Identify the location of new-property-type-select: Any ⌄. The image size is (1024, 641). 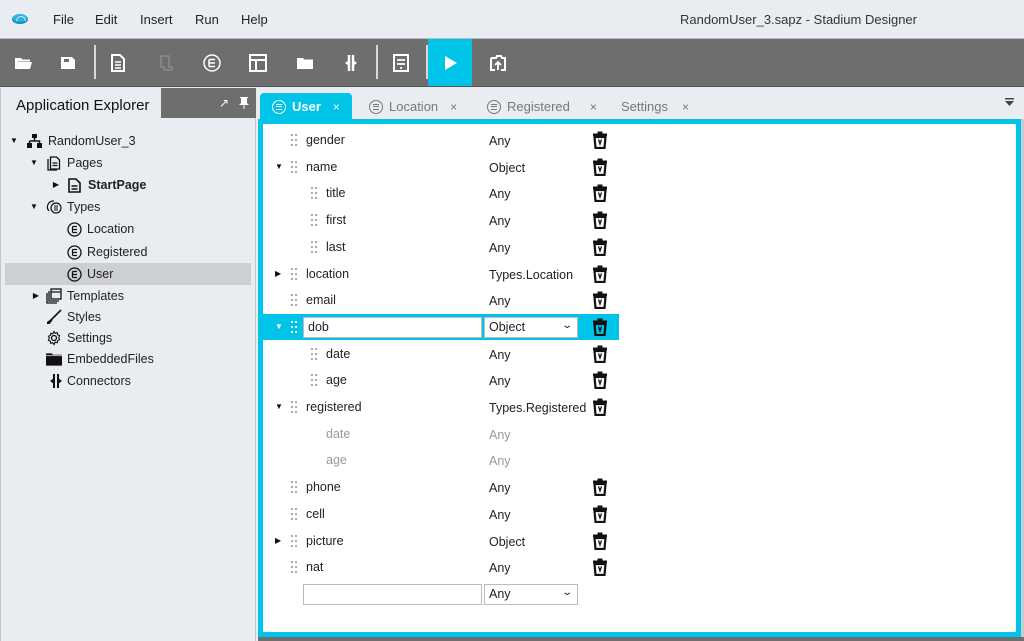
(531, 594).